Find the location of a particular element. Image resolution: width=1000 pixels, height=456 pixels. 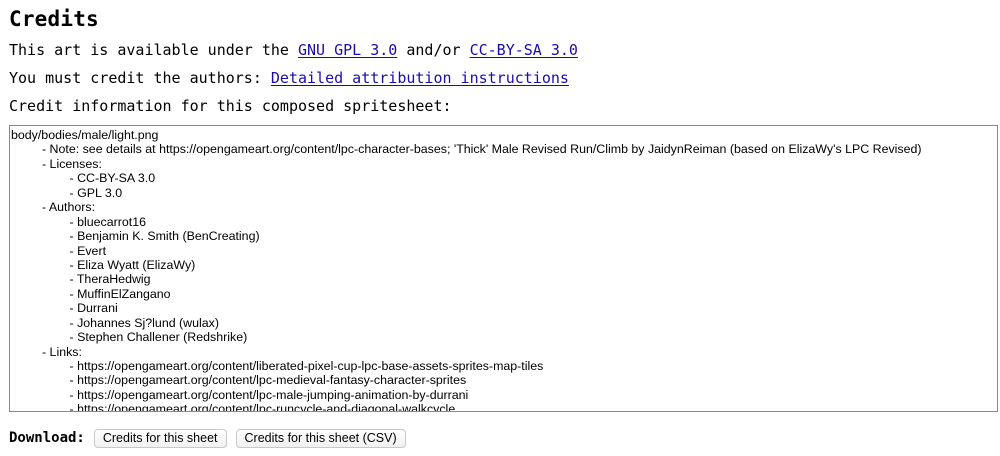

credits-csv-download-button: Credits for this sheet (CSV) is located at coordinates (320, 438).